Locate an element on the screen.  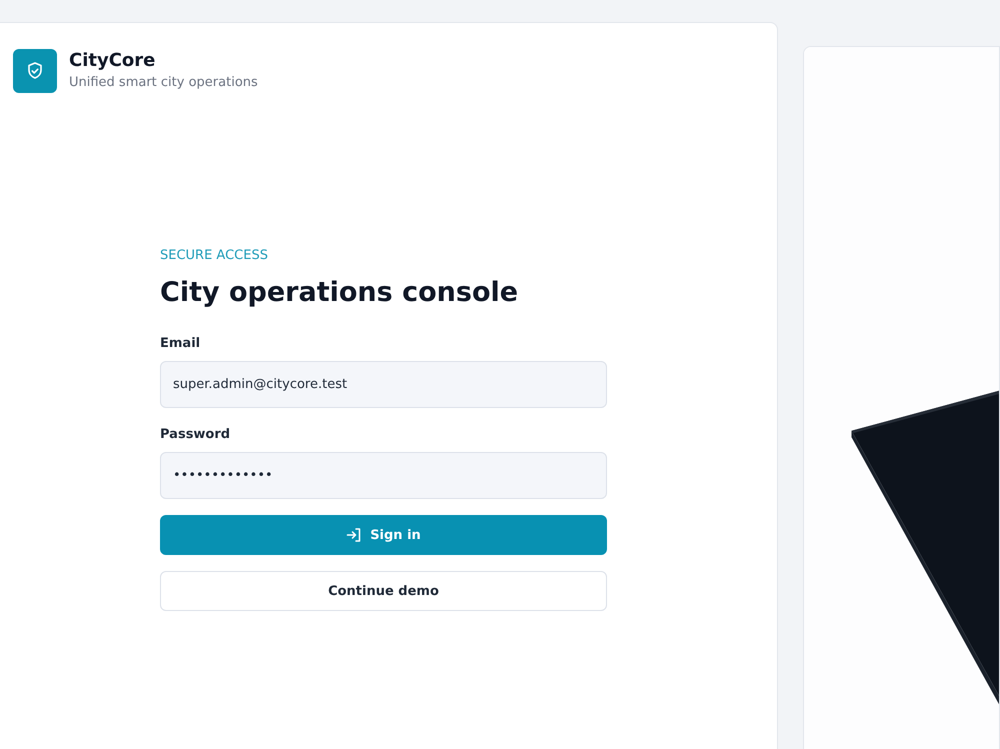
sign-in-button: Sign in is located at coordinates (383, 535).